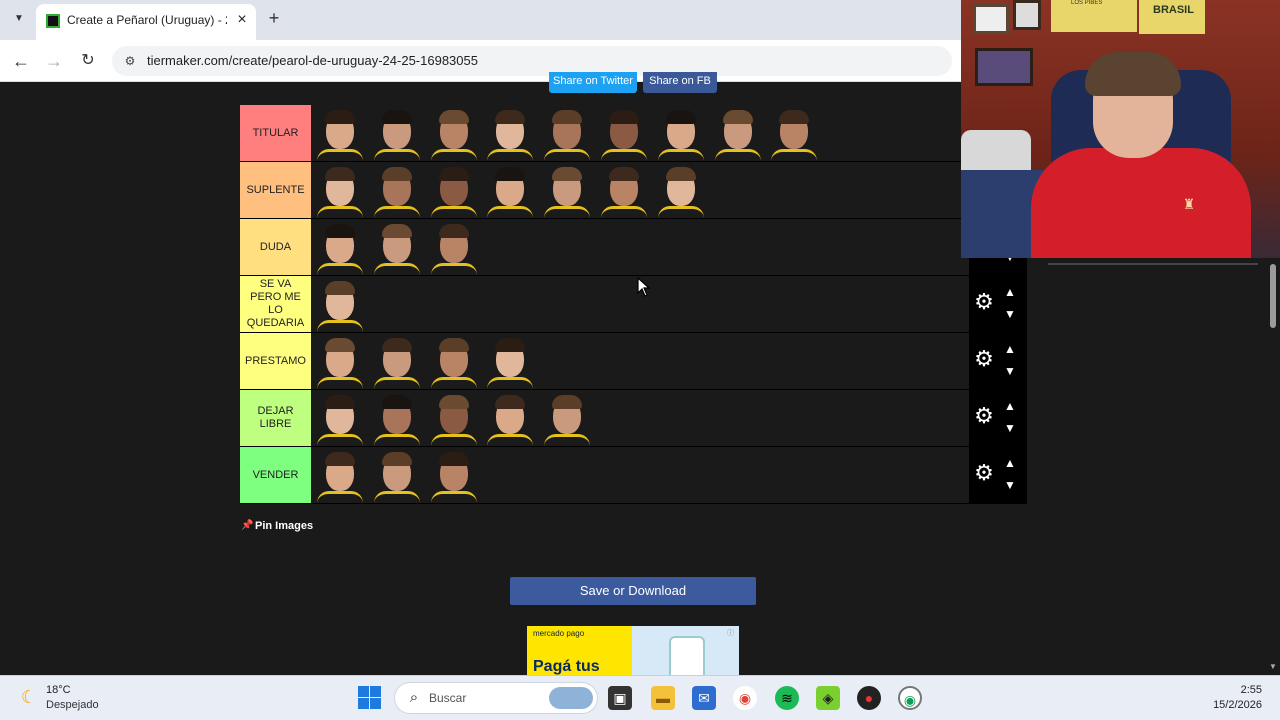 The image size is (1280, 720). What do you see at coordinates (1272, 466) in the screenshot?
I see `page-scrollbar: ▼` at bounding box center [1272, 466].